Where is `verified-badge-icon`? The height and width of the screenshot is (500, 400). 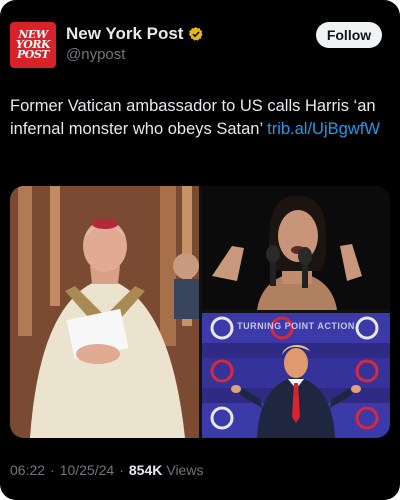
verified-badge-icon is located at coordinates (196, 34).